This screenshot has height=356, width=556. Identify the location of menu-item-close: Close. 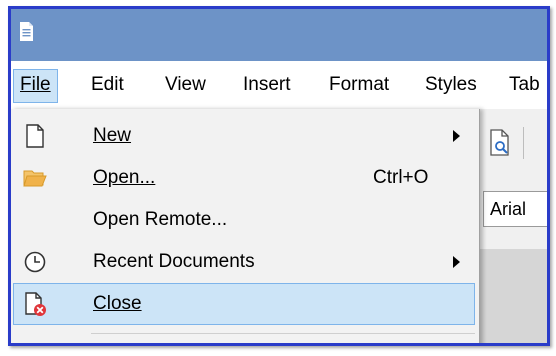
(244, 304).